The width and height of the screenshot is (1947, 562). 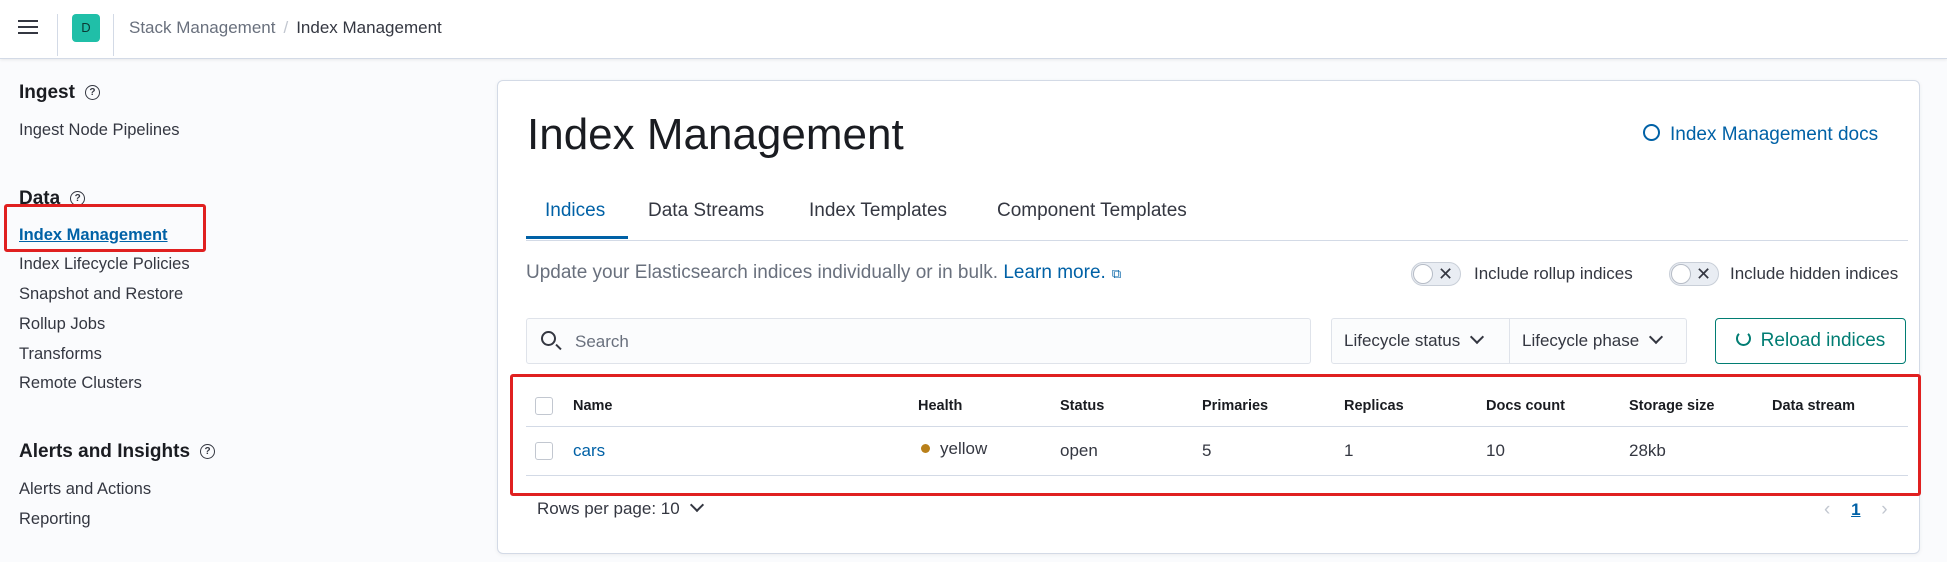 I want to click on lifebuoy-icon, so click(x=1651, y=133).